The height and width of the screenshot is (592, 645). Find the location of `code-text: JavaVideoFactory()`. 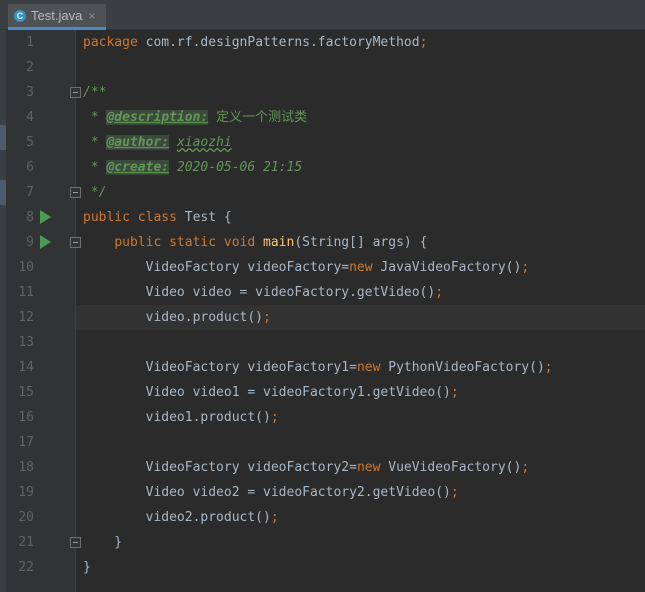

code-text: JavaVideoFactory() is located at coordinates (447, 267).